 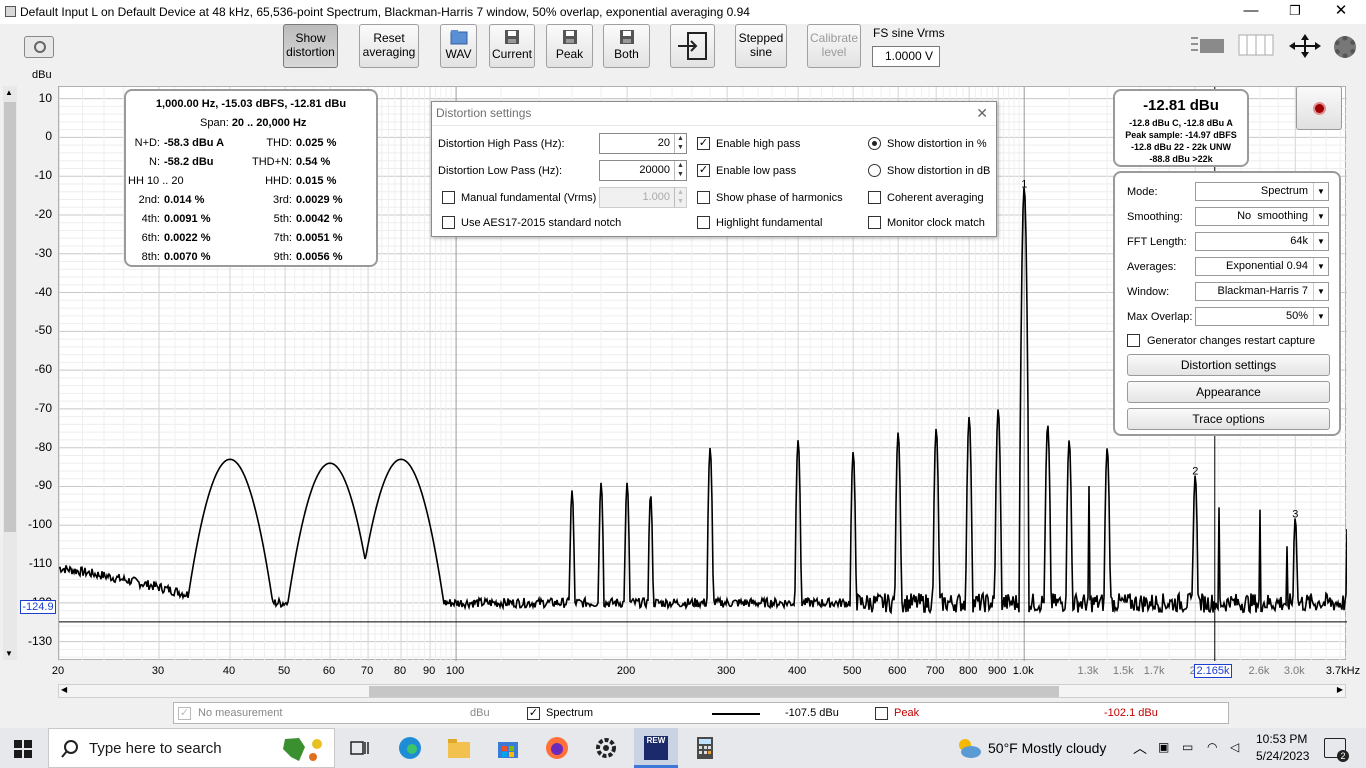 What do you see at coordinates (656, 748) in the screenshot?
I see `rew-app-icon: REW` at bounding box center [656, 748].